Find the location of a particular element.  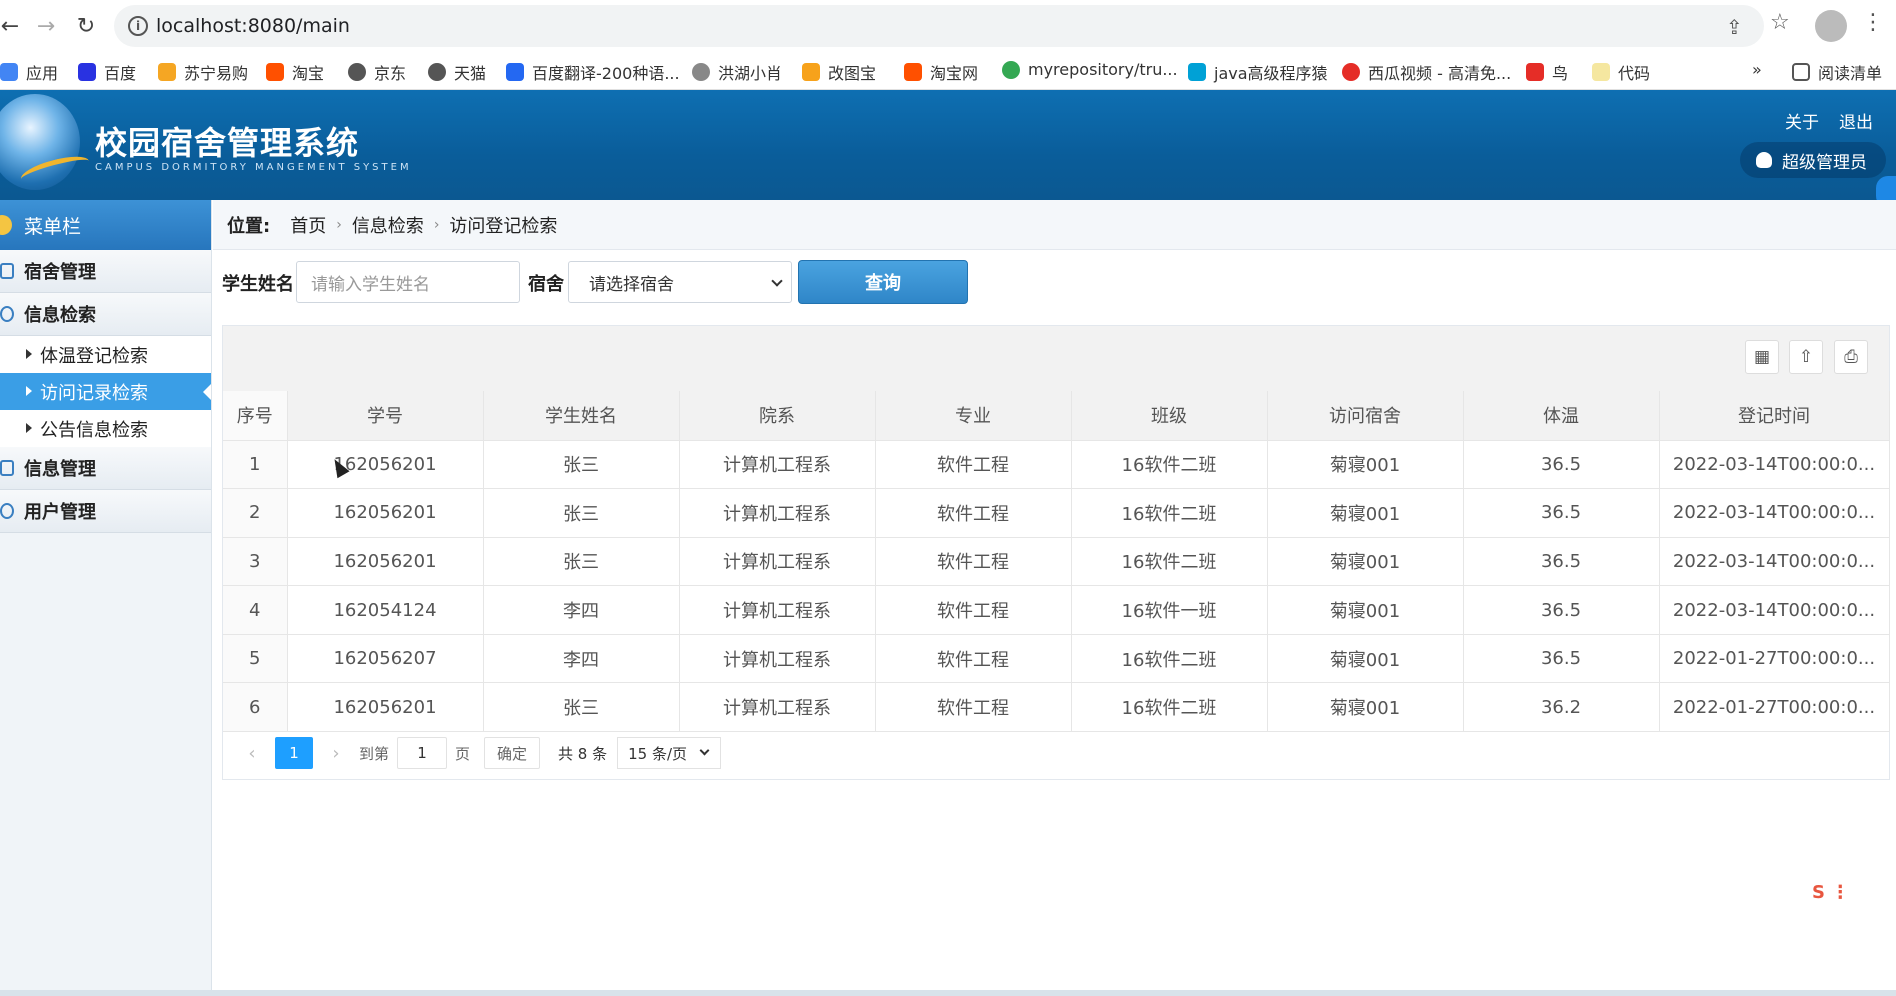

star-icon: ☆ is located at coordinates (1780, 22).